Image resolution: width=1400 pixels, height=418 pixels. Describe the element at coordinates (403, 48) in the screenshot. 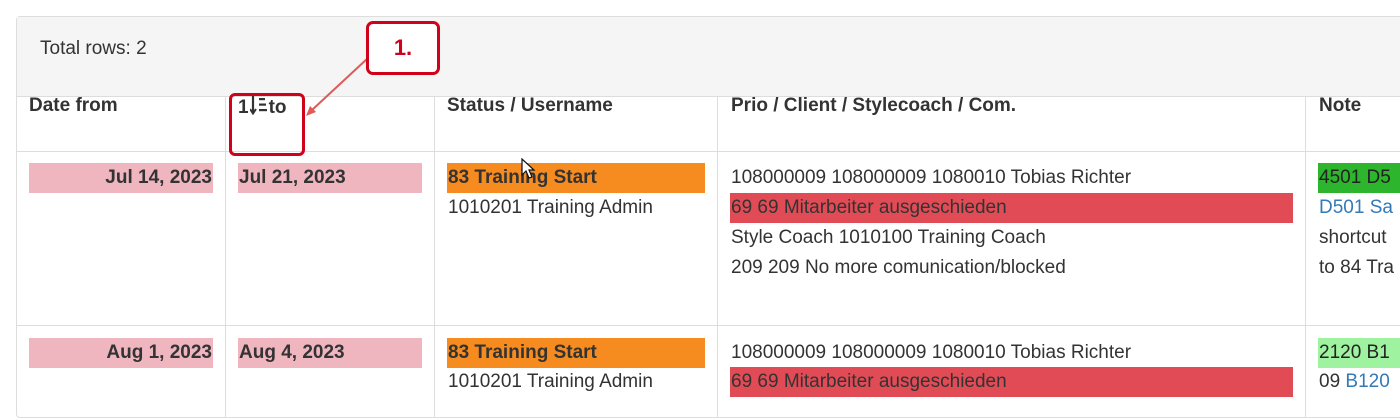

I see `step-callout: 1.` at that location.